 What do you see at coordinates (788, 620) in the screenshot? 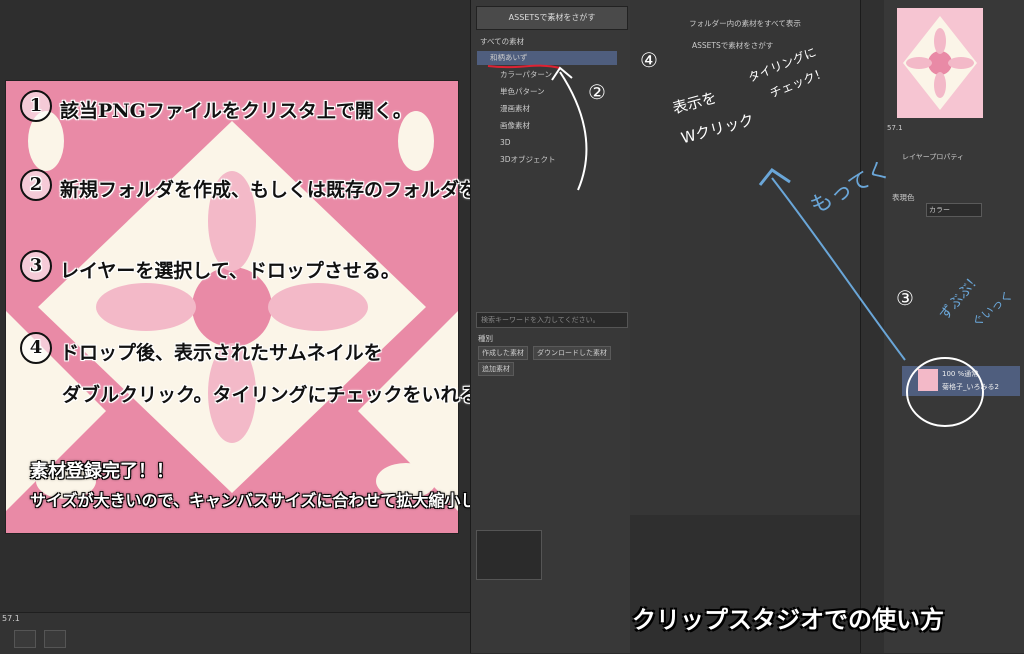
I see `footer-title: クリップスタジオでの使い方` at bounding box center [788, 620].